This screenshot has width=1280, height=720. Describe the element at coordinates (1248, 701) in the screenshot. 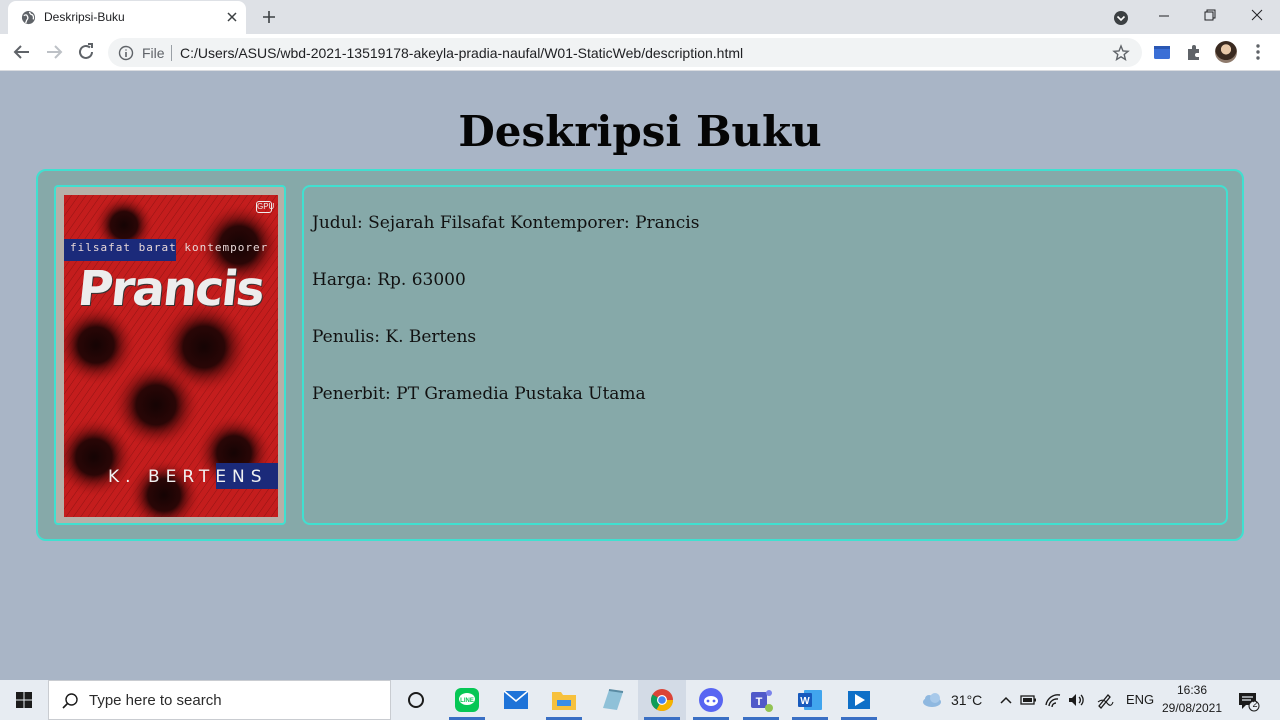

I see `notification-center-button: 2` at that location.